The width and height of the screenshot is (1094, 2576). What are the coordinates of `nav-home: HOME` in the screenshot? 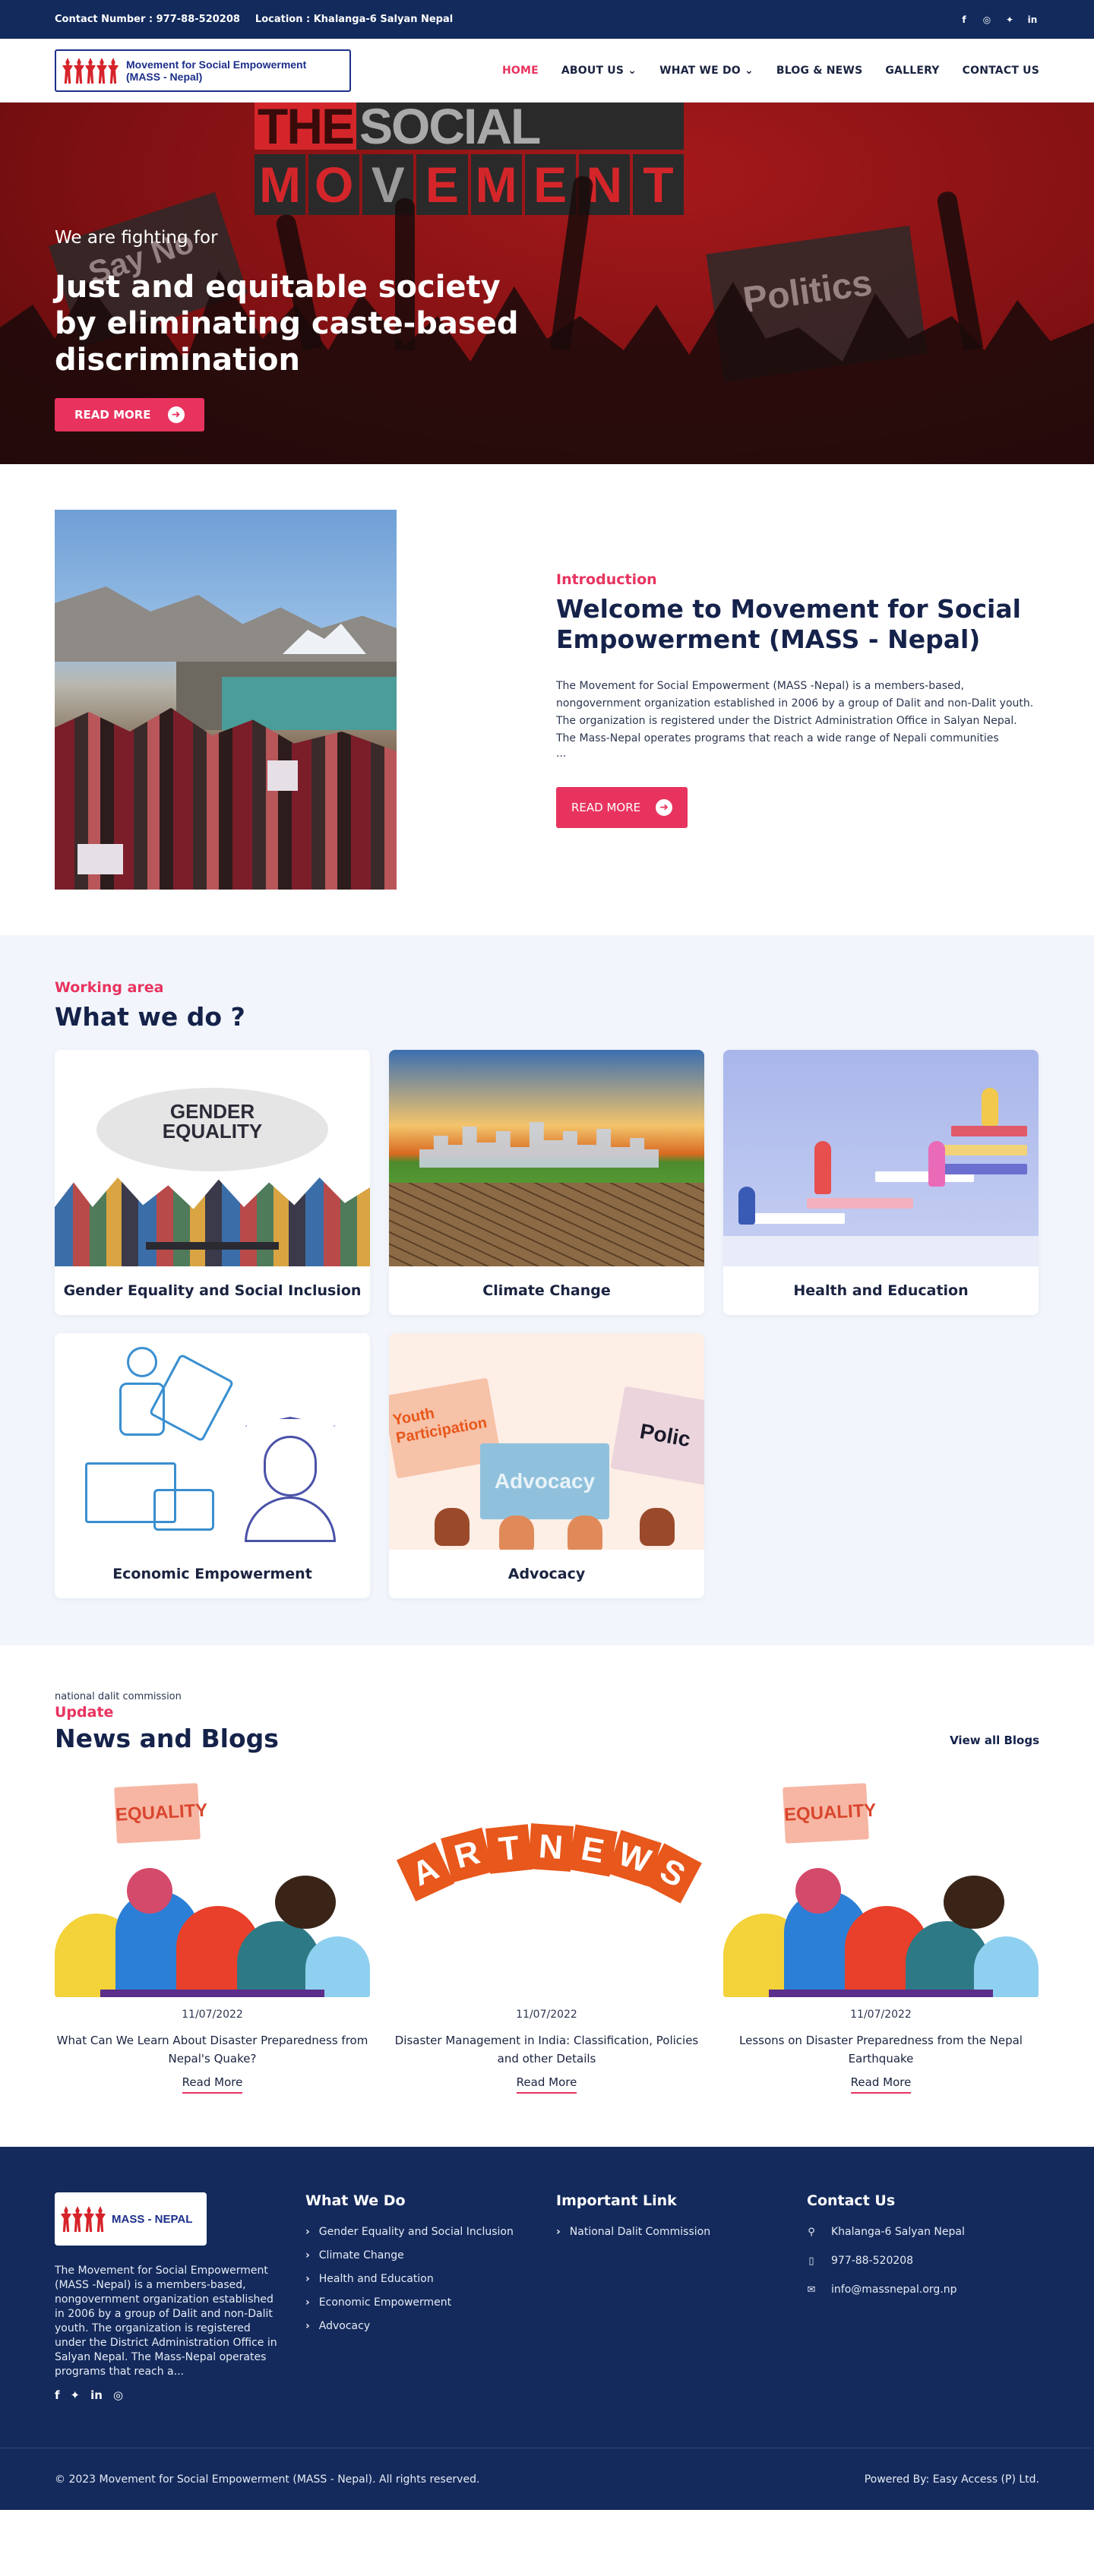 It's located at (520, 71).